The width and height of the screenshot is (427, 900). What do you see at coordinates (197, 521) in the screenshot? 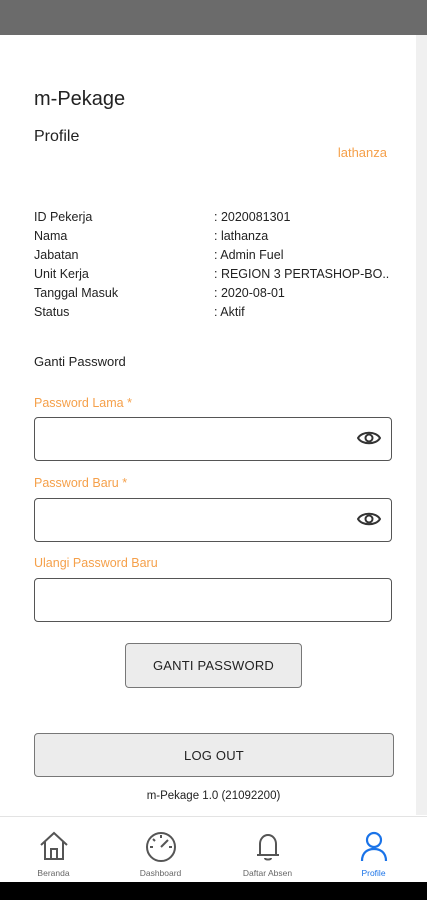
I see `new-password-input` at bounding box center [197, 521].